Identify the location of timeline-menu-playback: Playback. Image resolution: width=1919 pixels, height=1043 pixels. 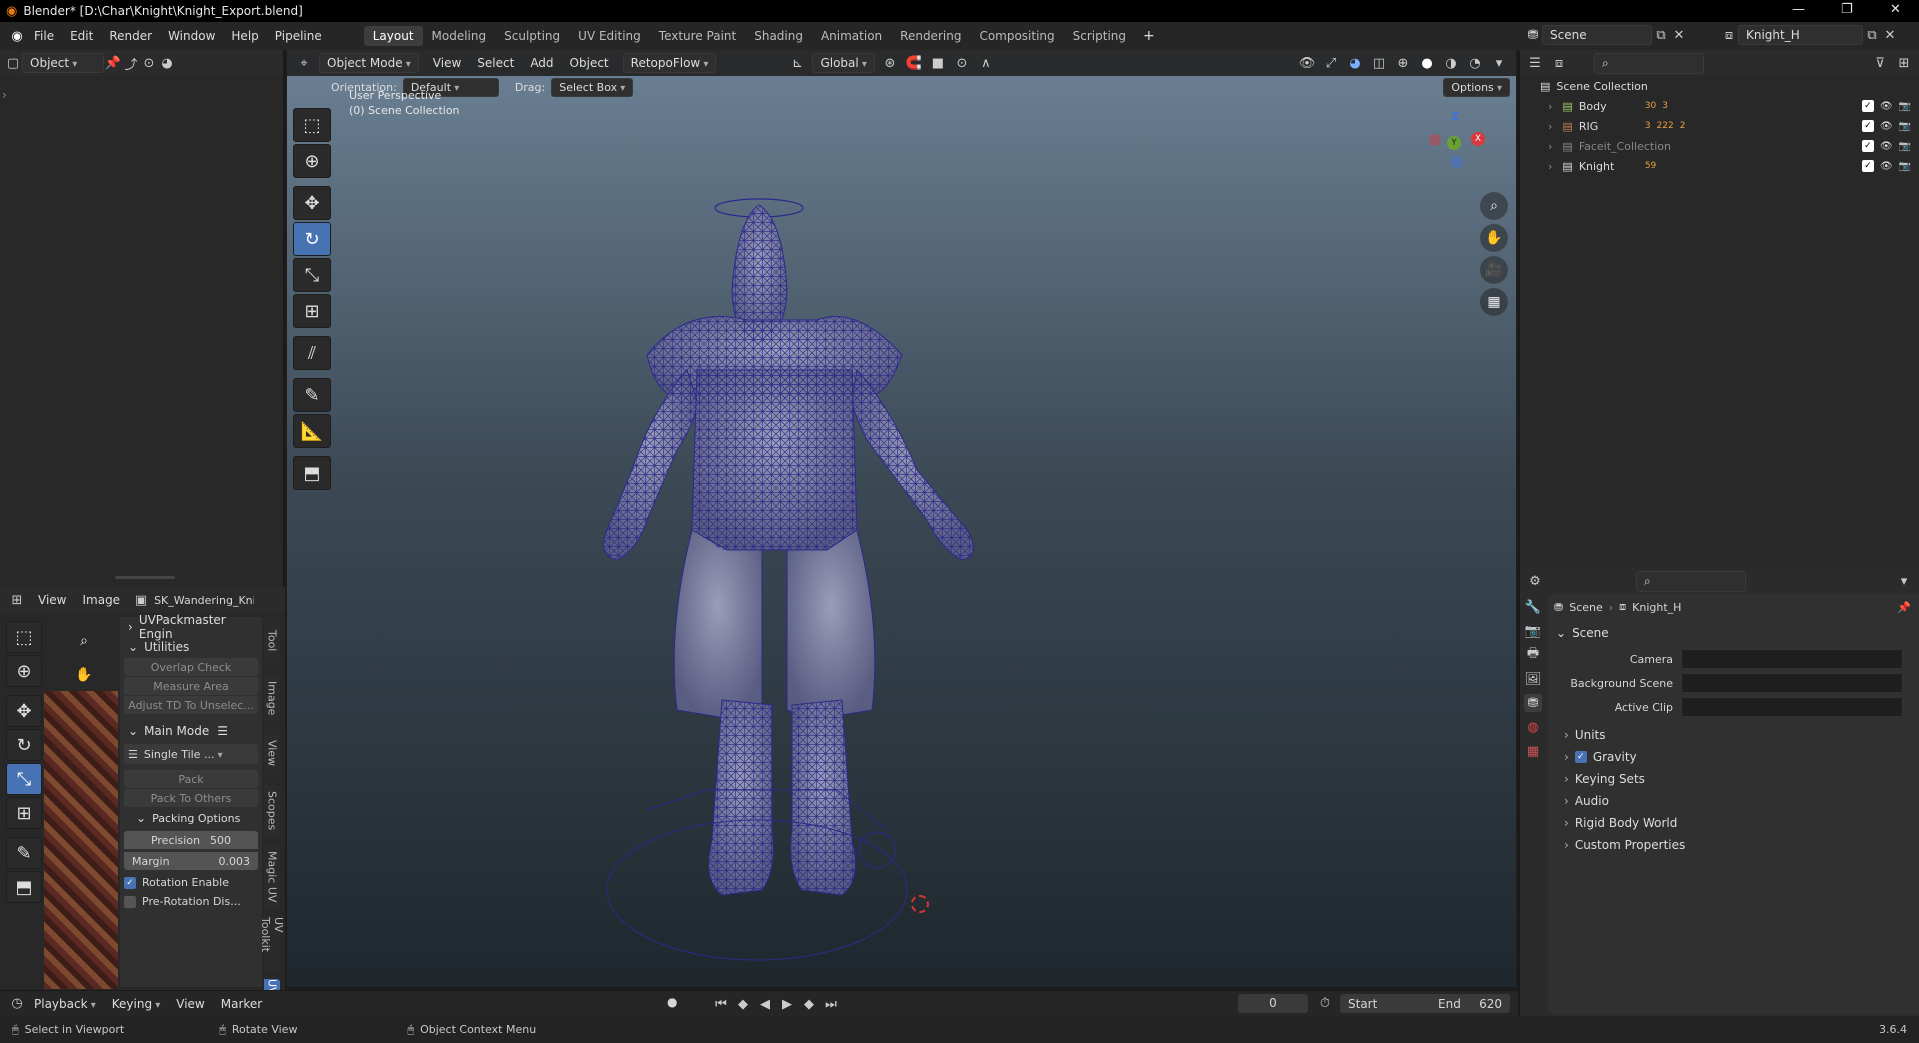
(65, 1004).